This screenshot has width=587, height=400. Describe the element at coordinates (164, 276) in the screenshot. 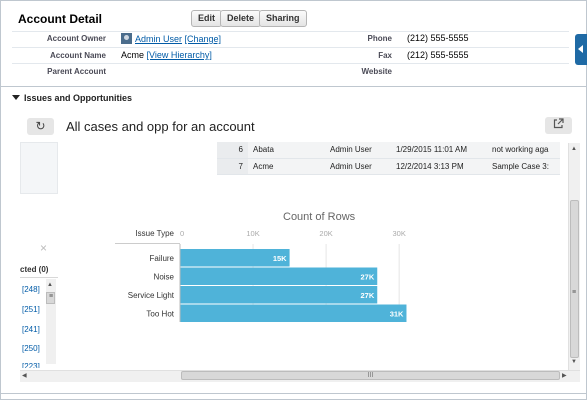

I see `category-label: Noise` at that location.